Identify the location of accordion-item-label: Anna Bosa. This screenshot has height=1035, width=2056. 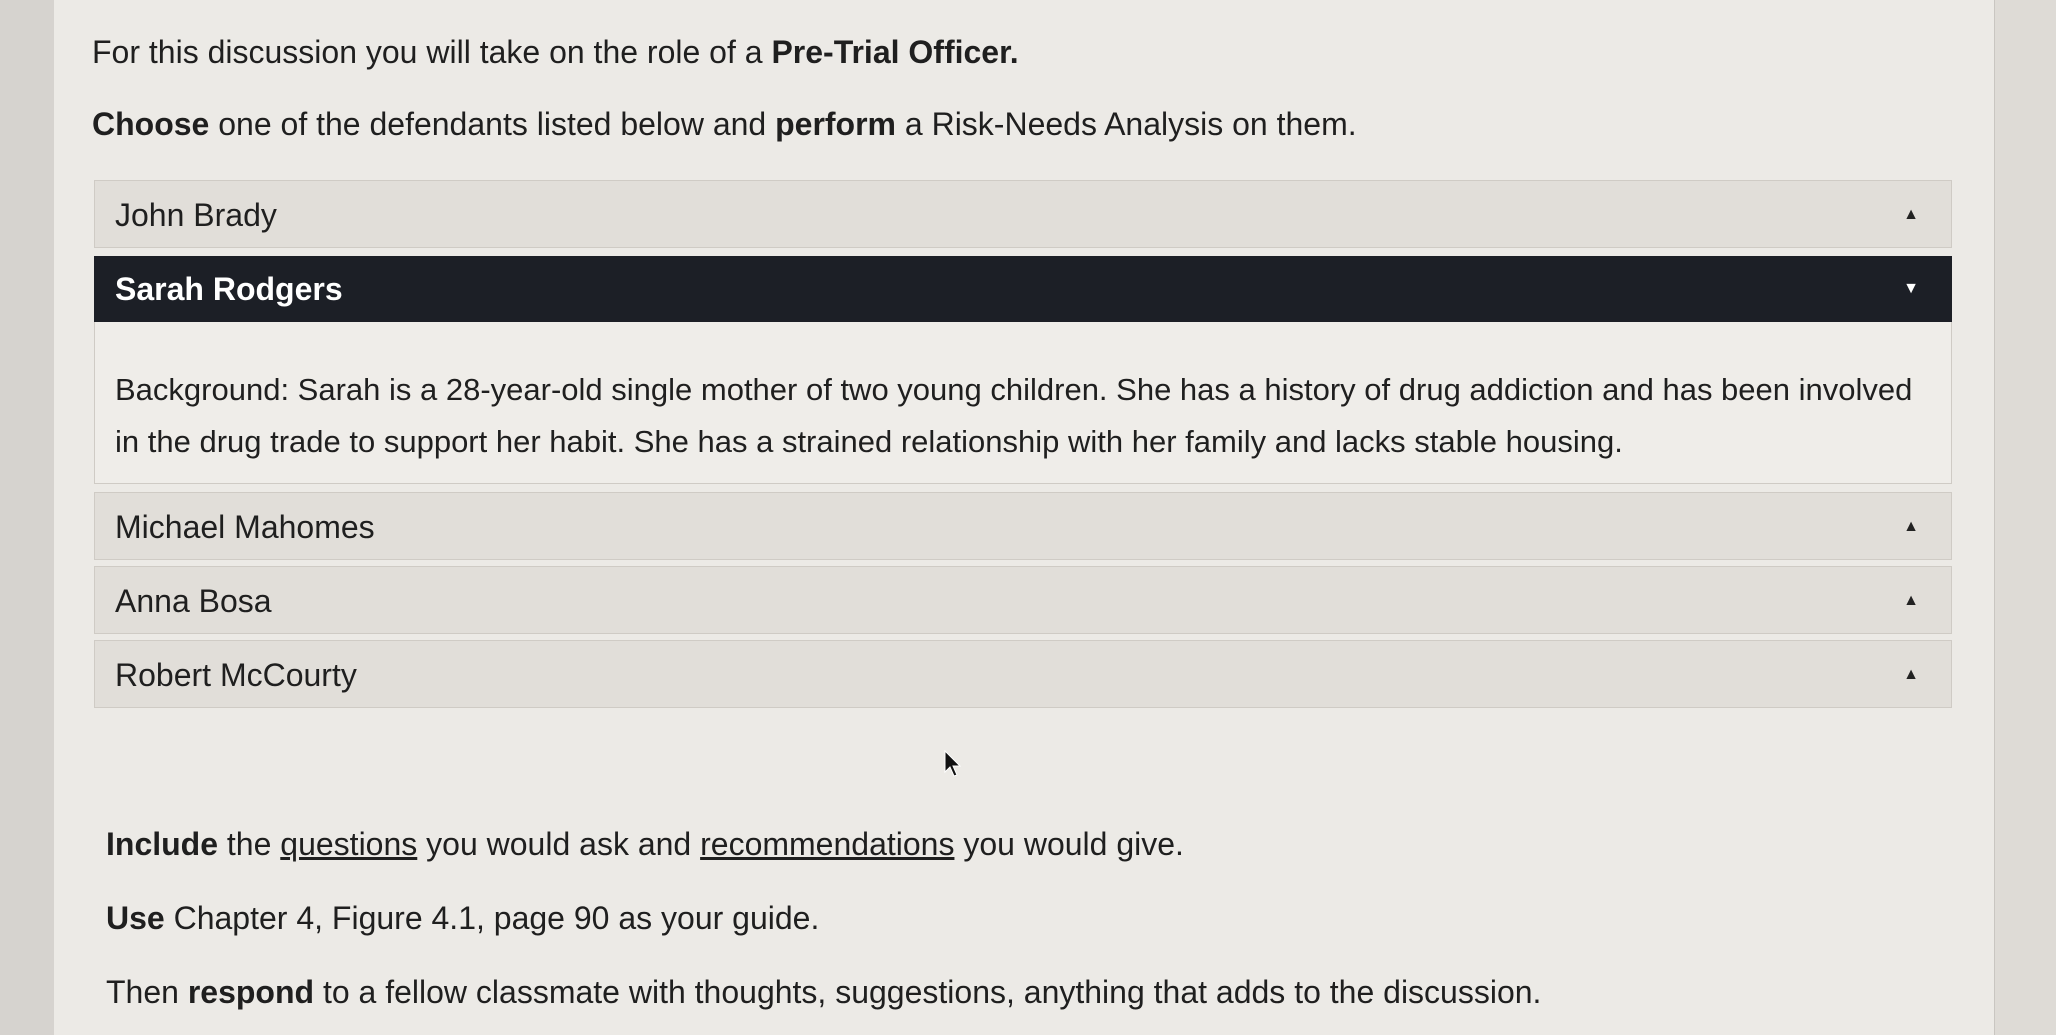
(193, 601).